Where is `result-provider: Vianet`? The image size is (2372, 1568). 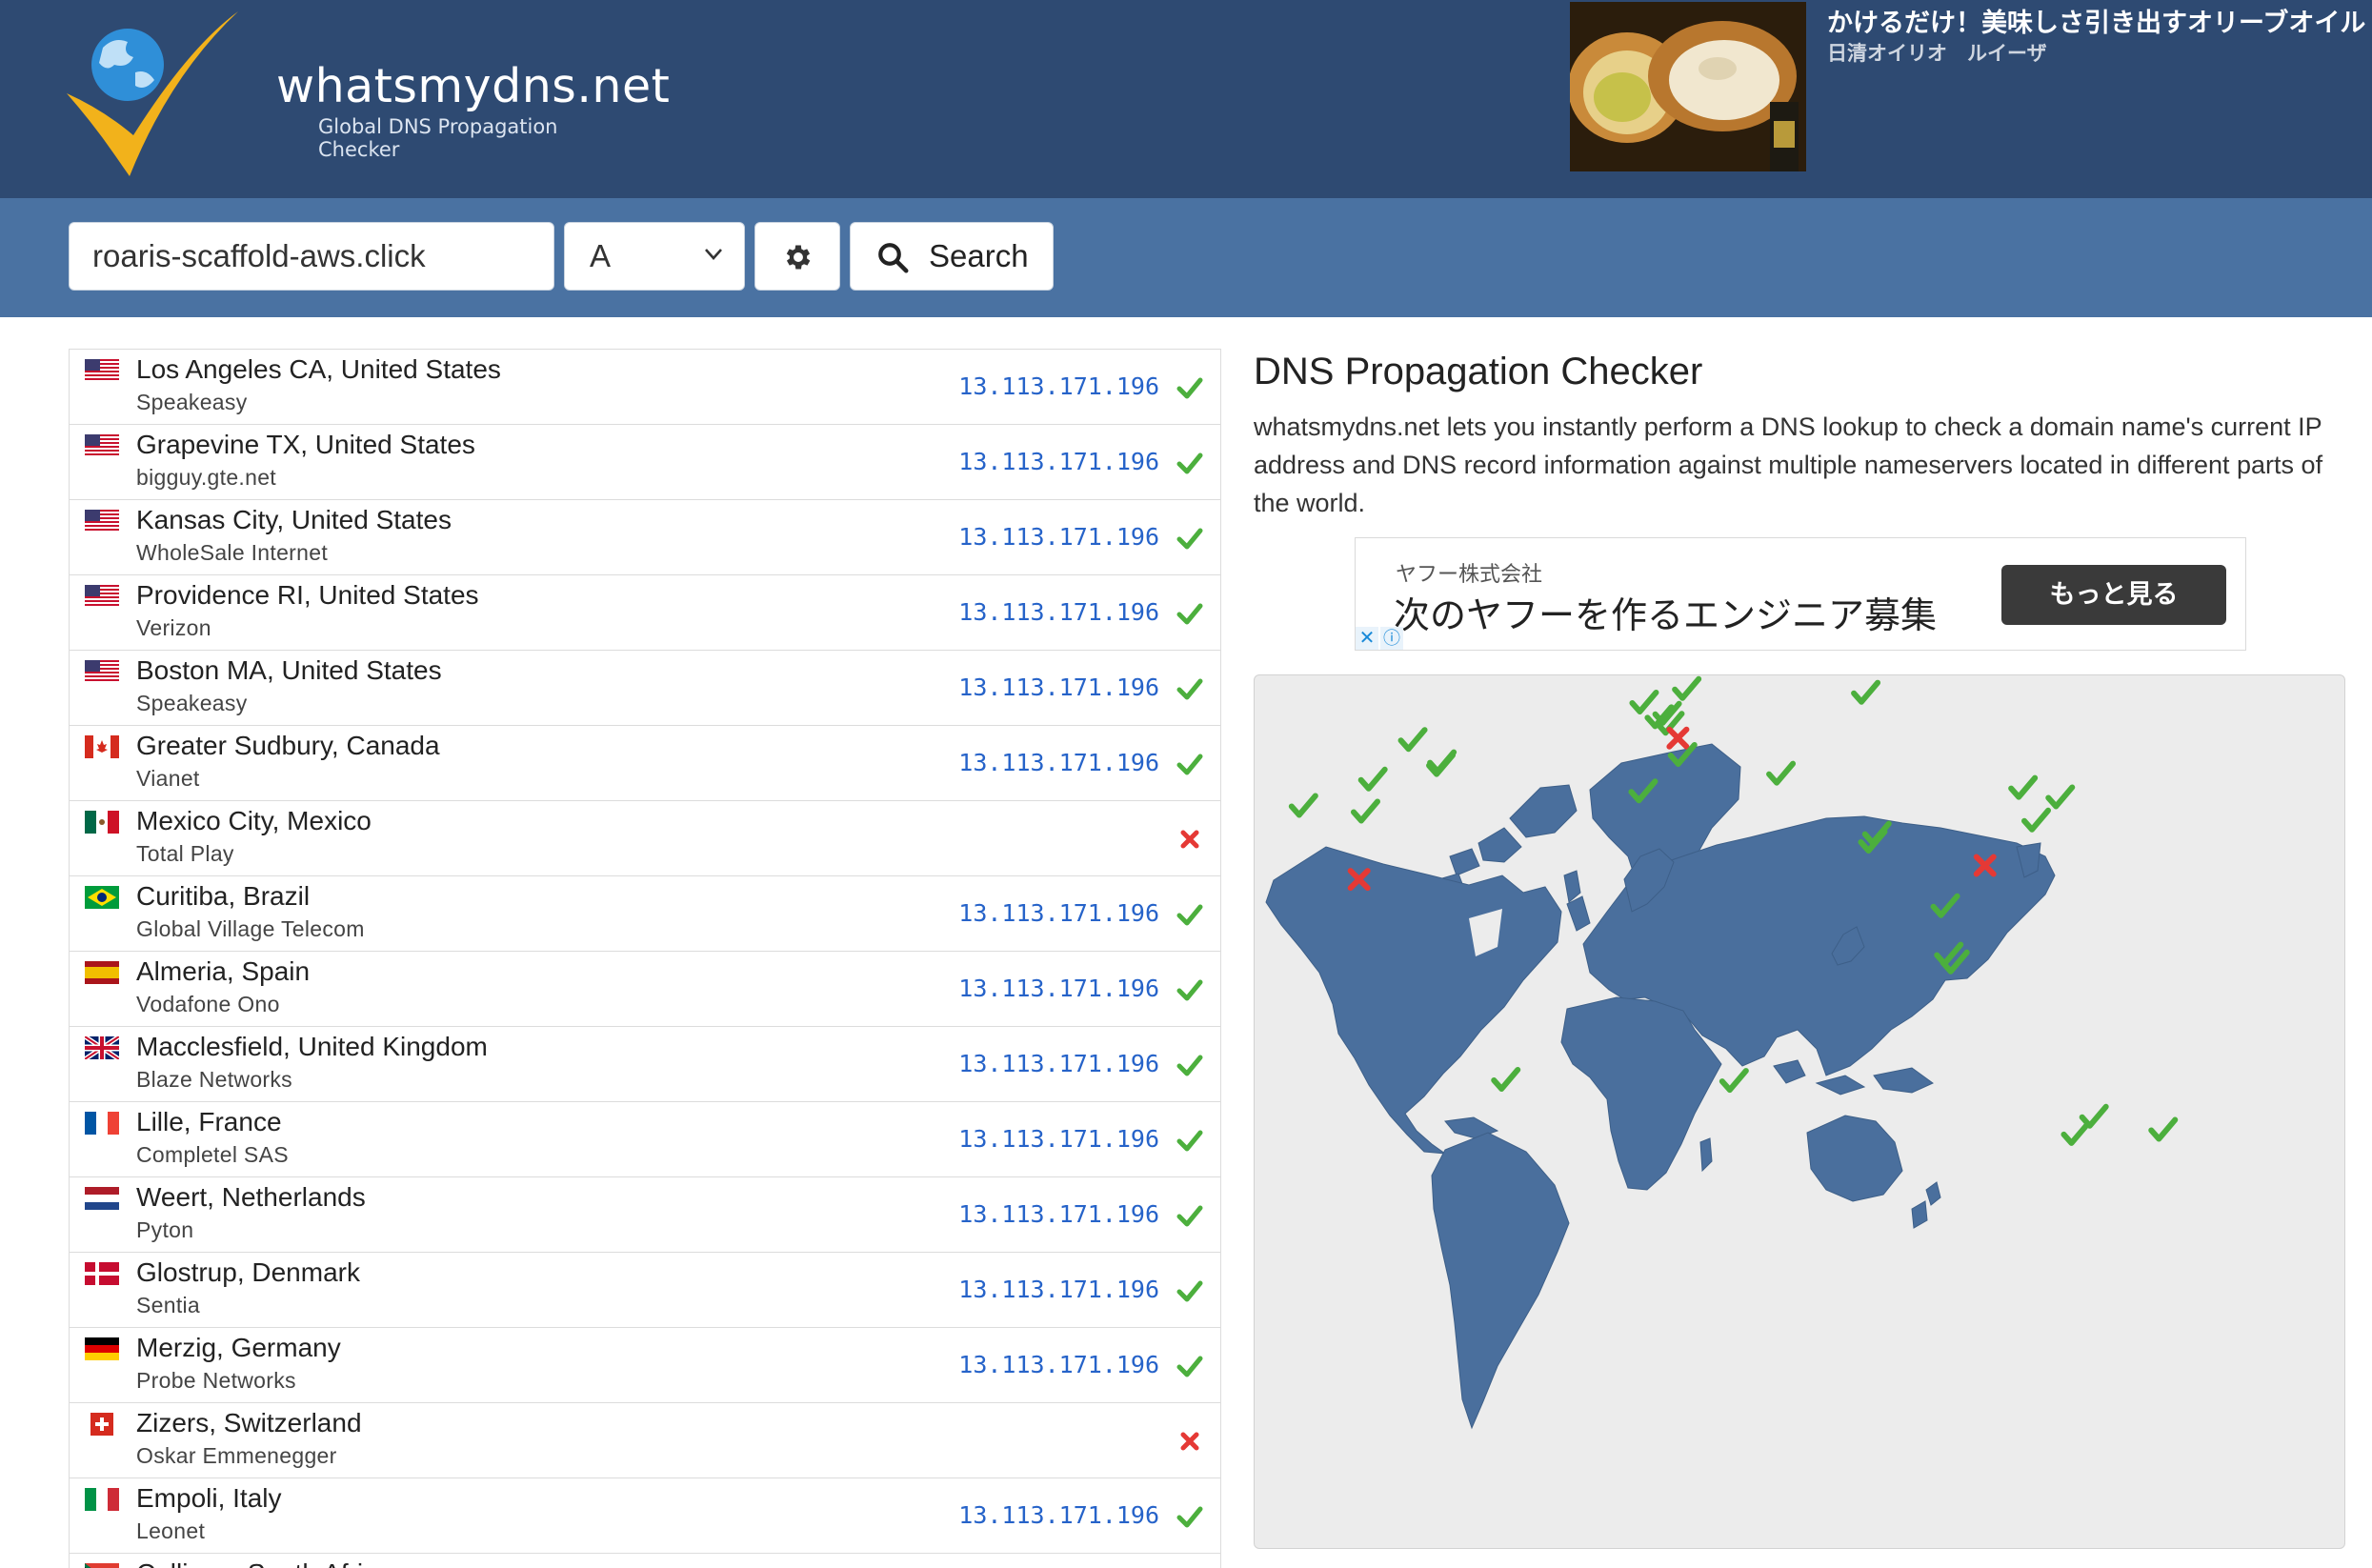 result-provider: Vianet is located at coordinates (168, 778).